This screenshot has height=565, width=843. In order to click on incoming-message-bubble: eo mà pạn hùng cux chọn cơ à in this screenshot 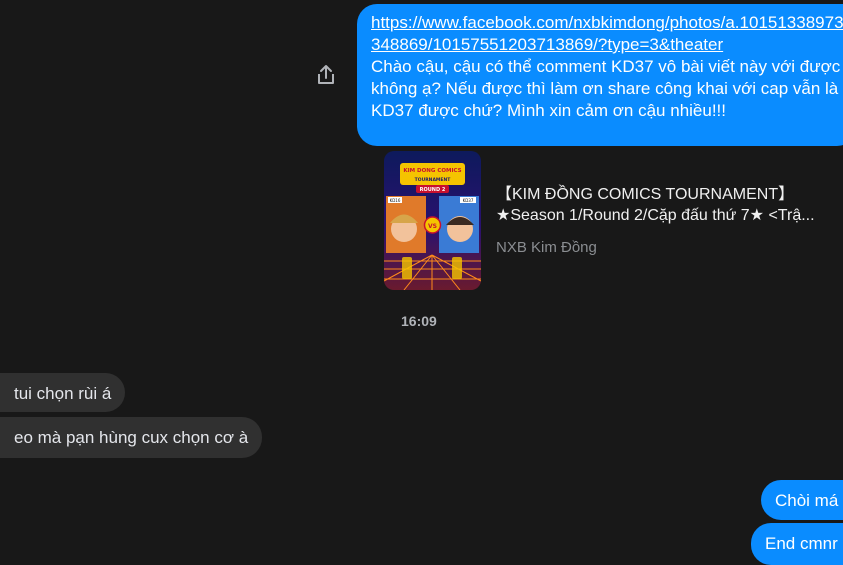, I will do `click(131, 437)`.